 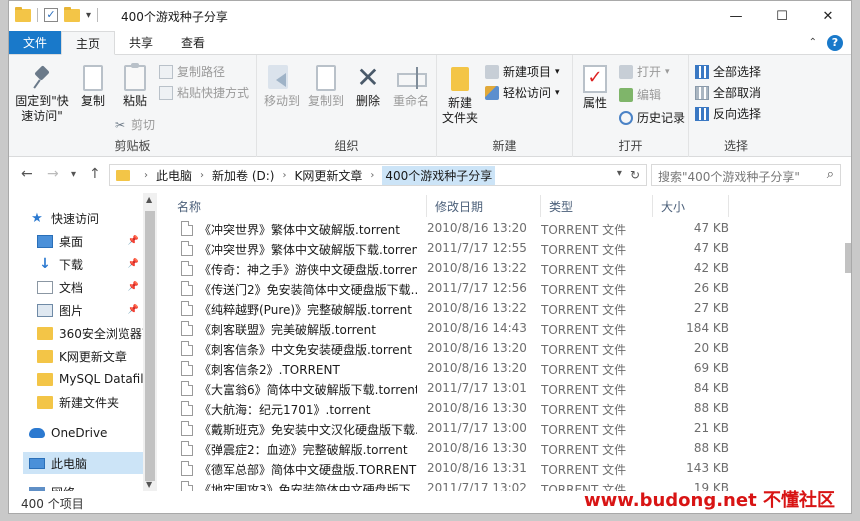 What do you see at coordinates (86, 486) in the screenshot?
I see `nav-network: 网络` at bounding box center [86, 486].